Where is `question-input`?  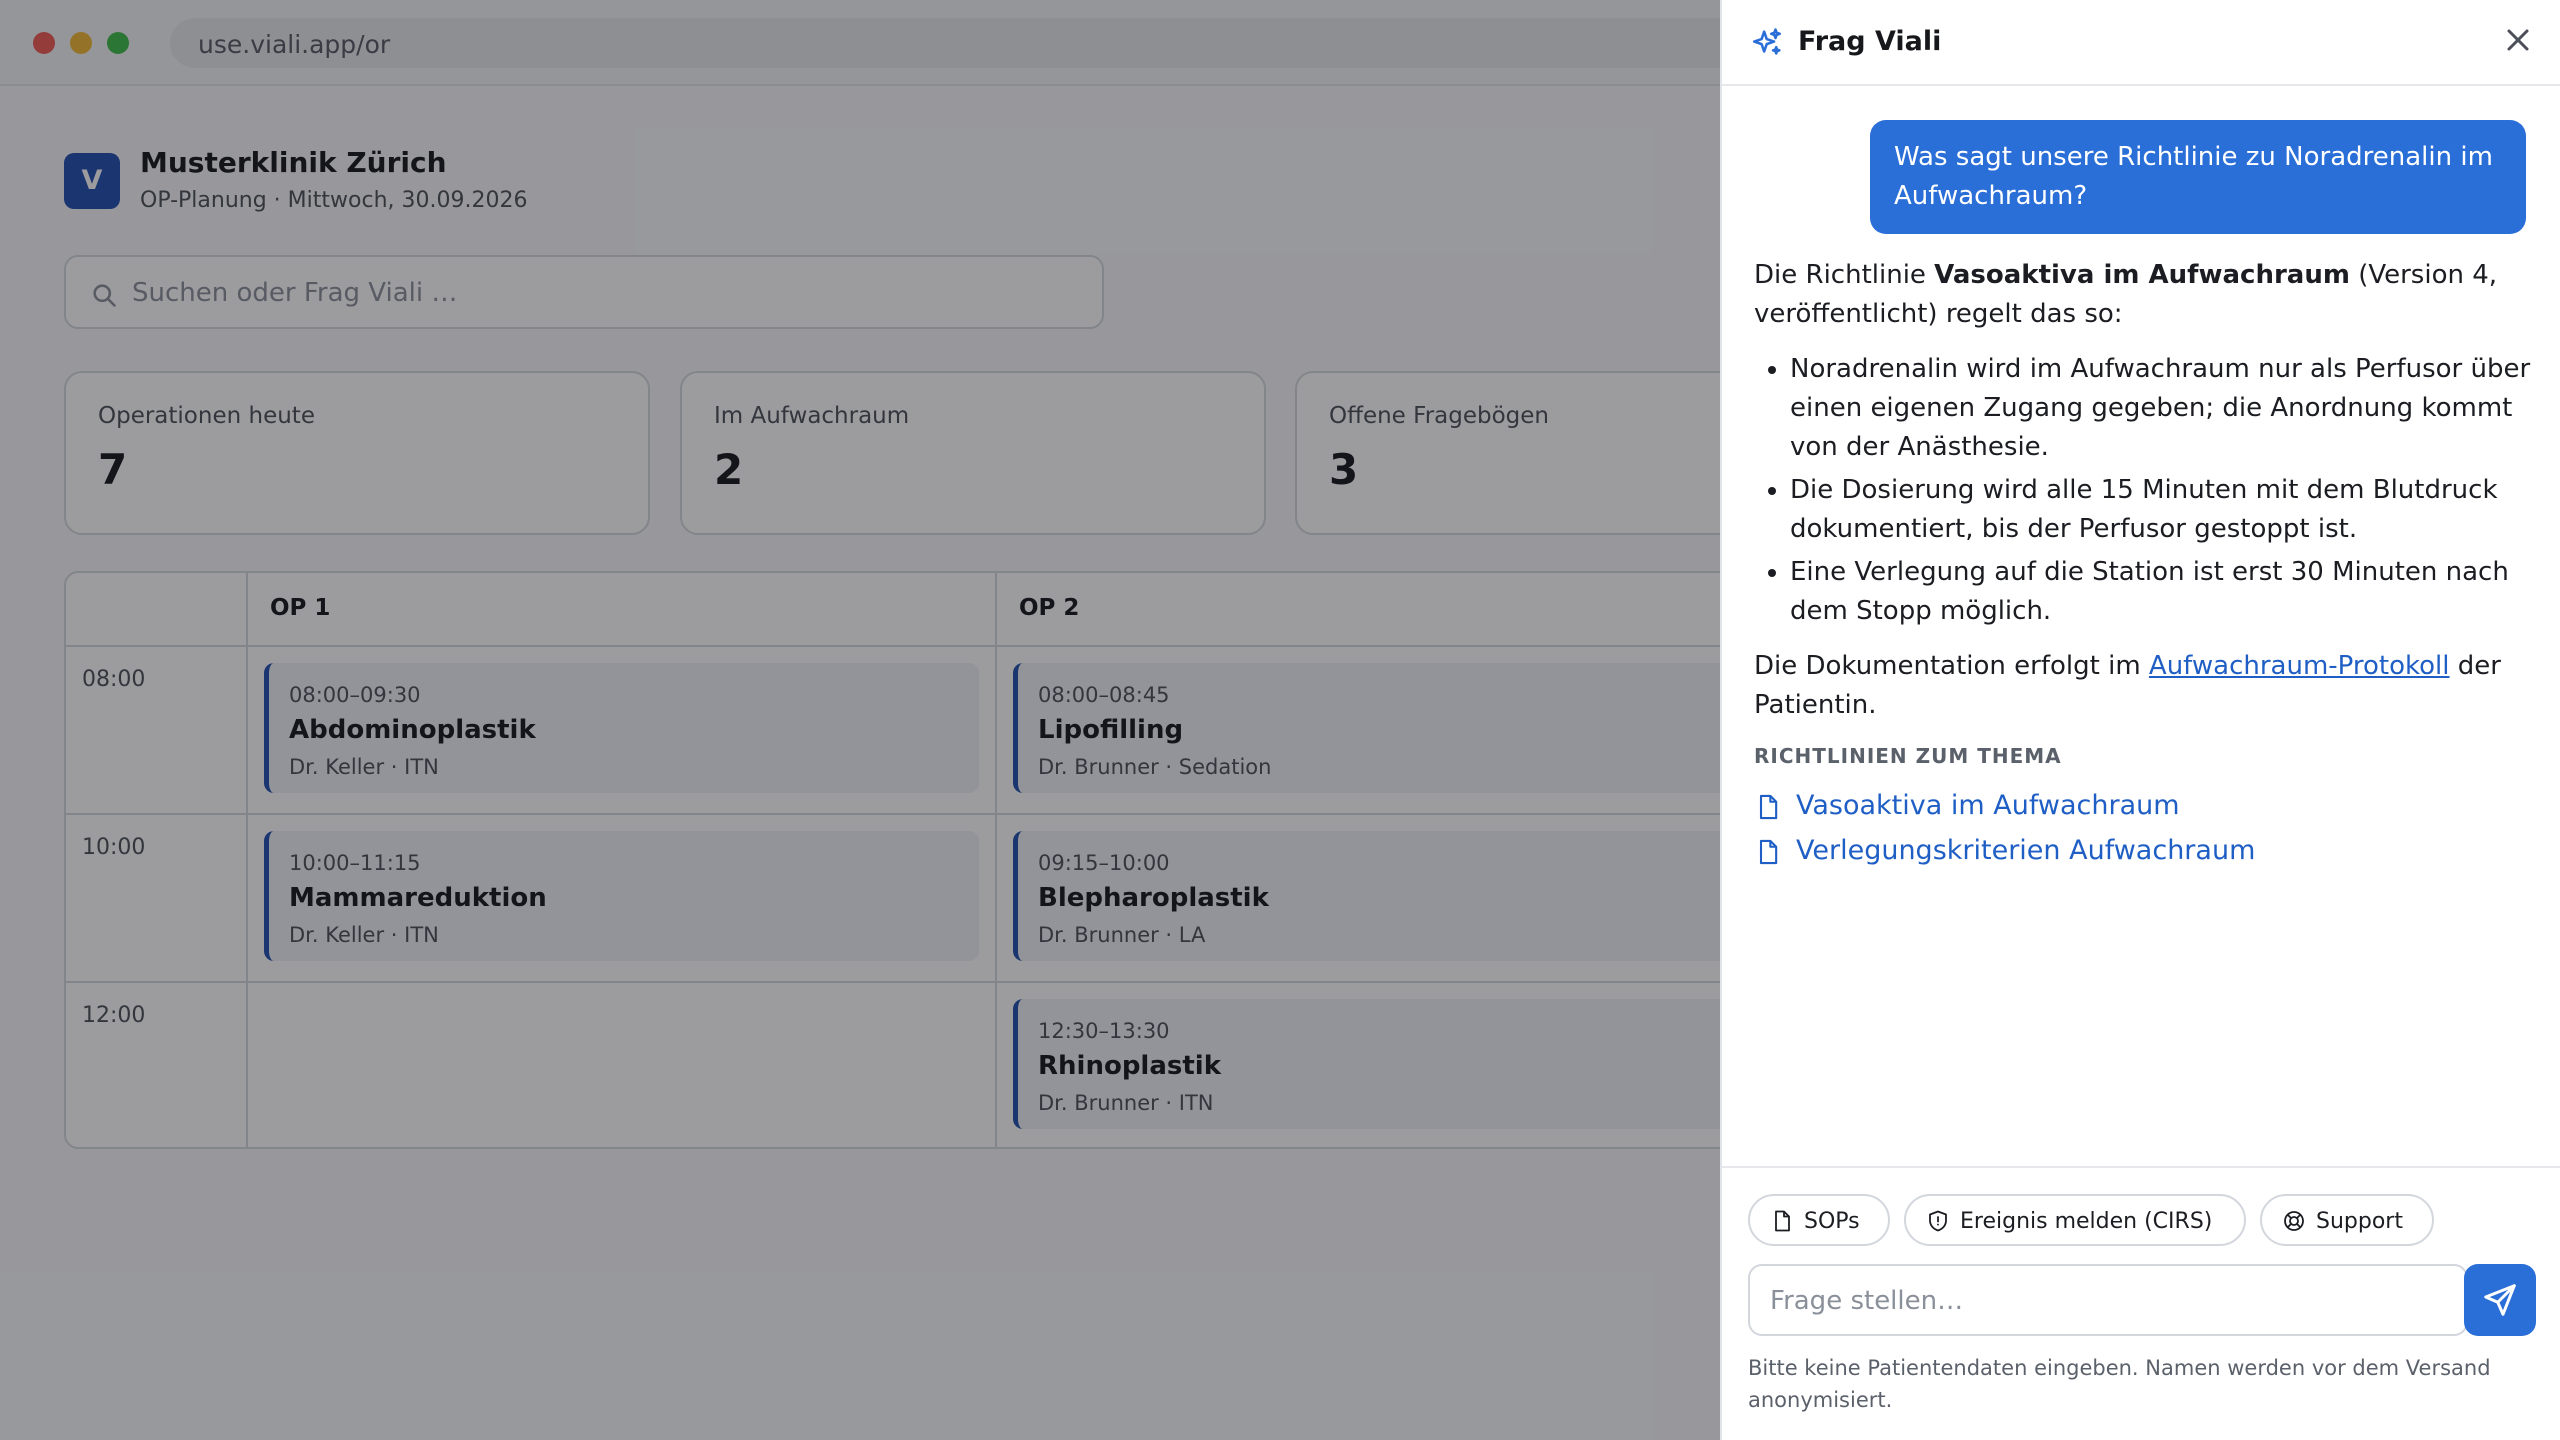
question-input is located at coordinates (2110, 1301).